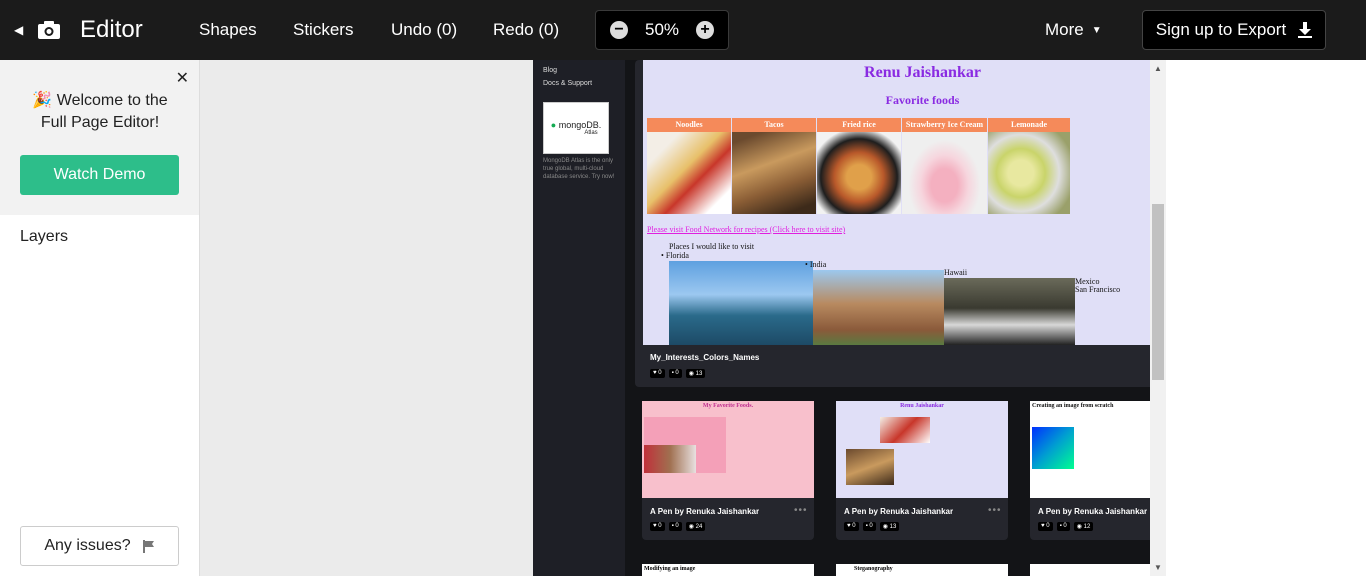 The image size is (1366, 576). I want to click on zoom-out-button: −, so click(619, 30).